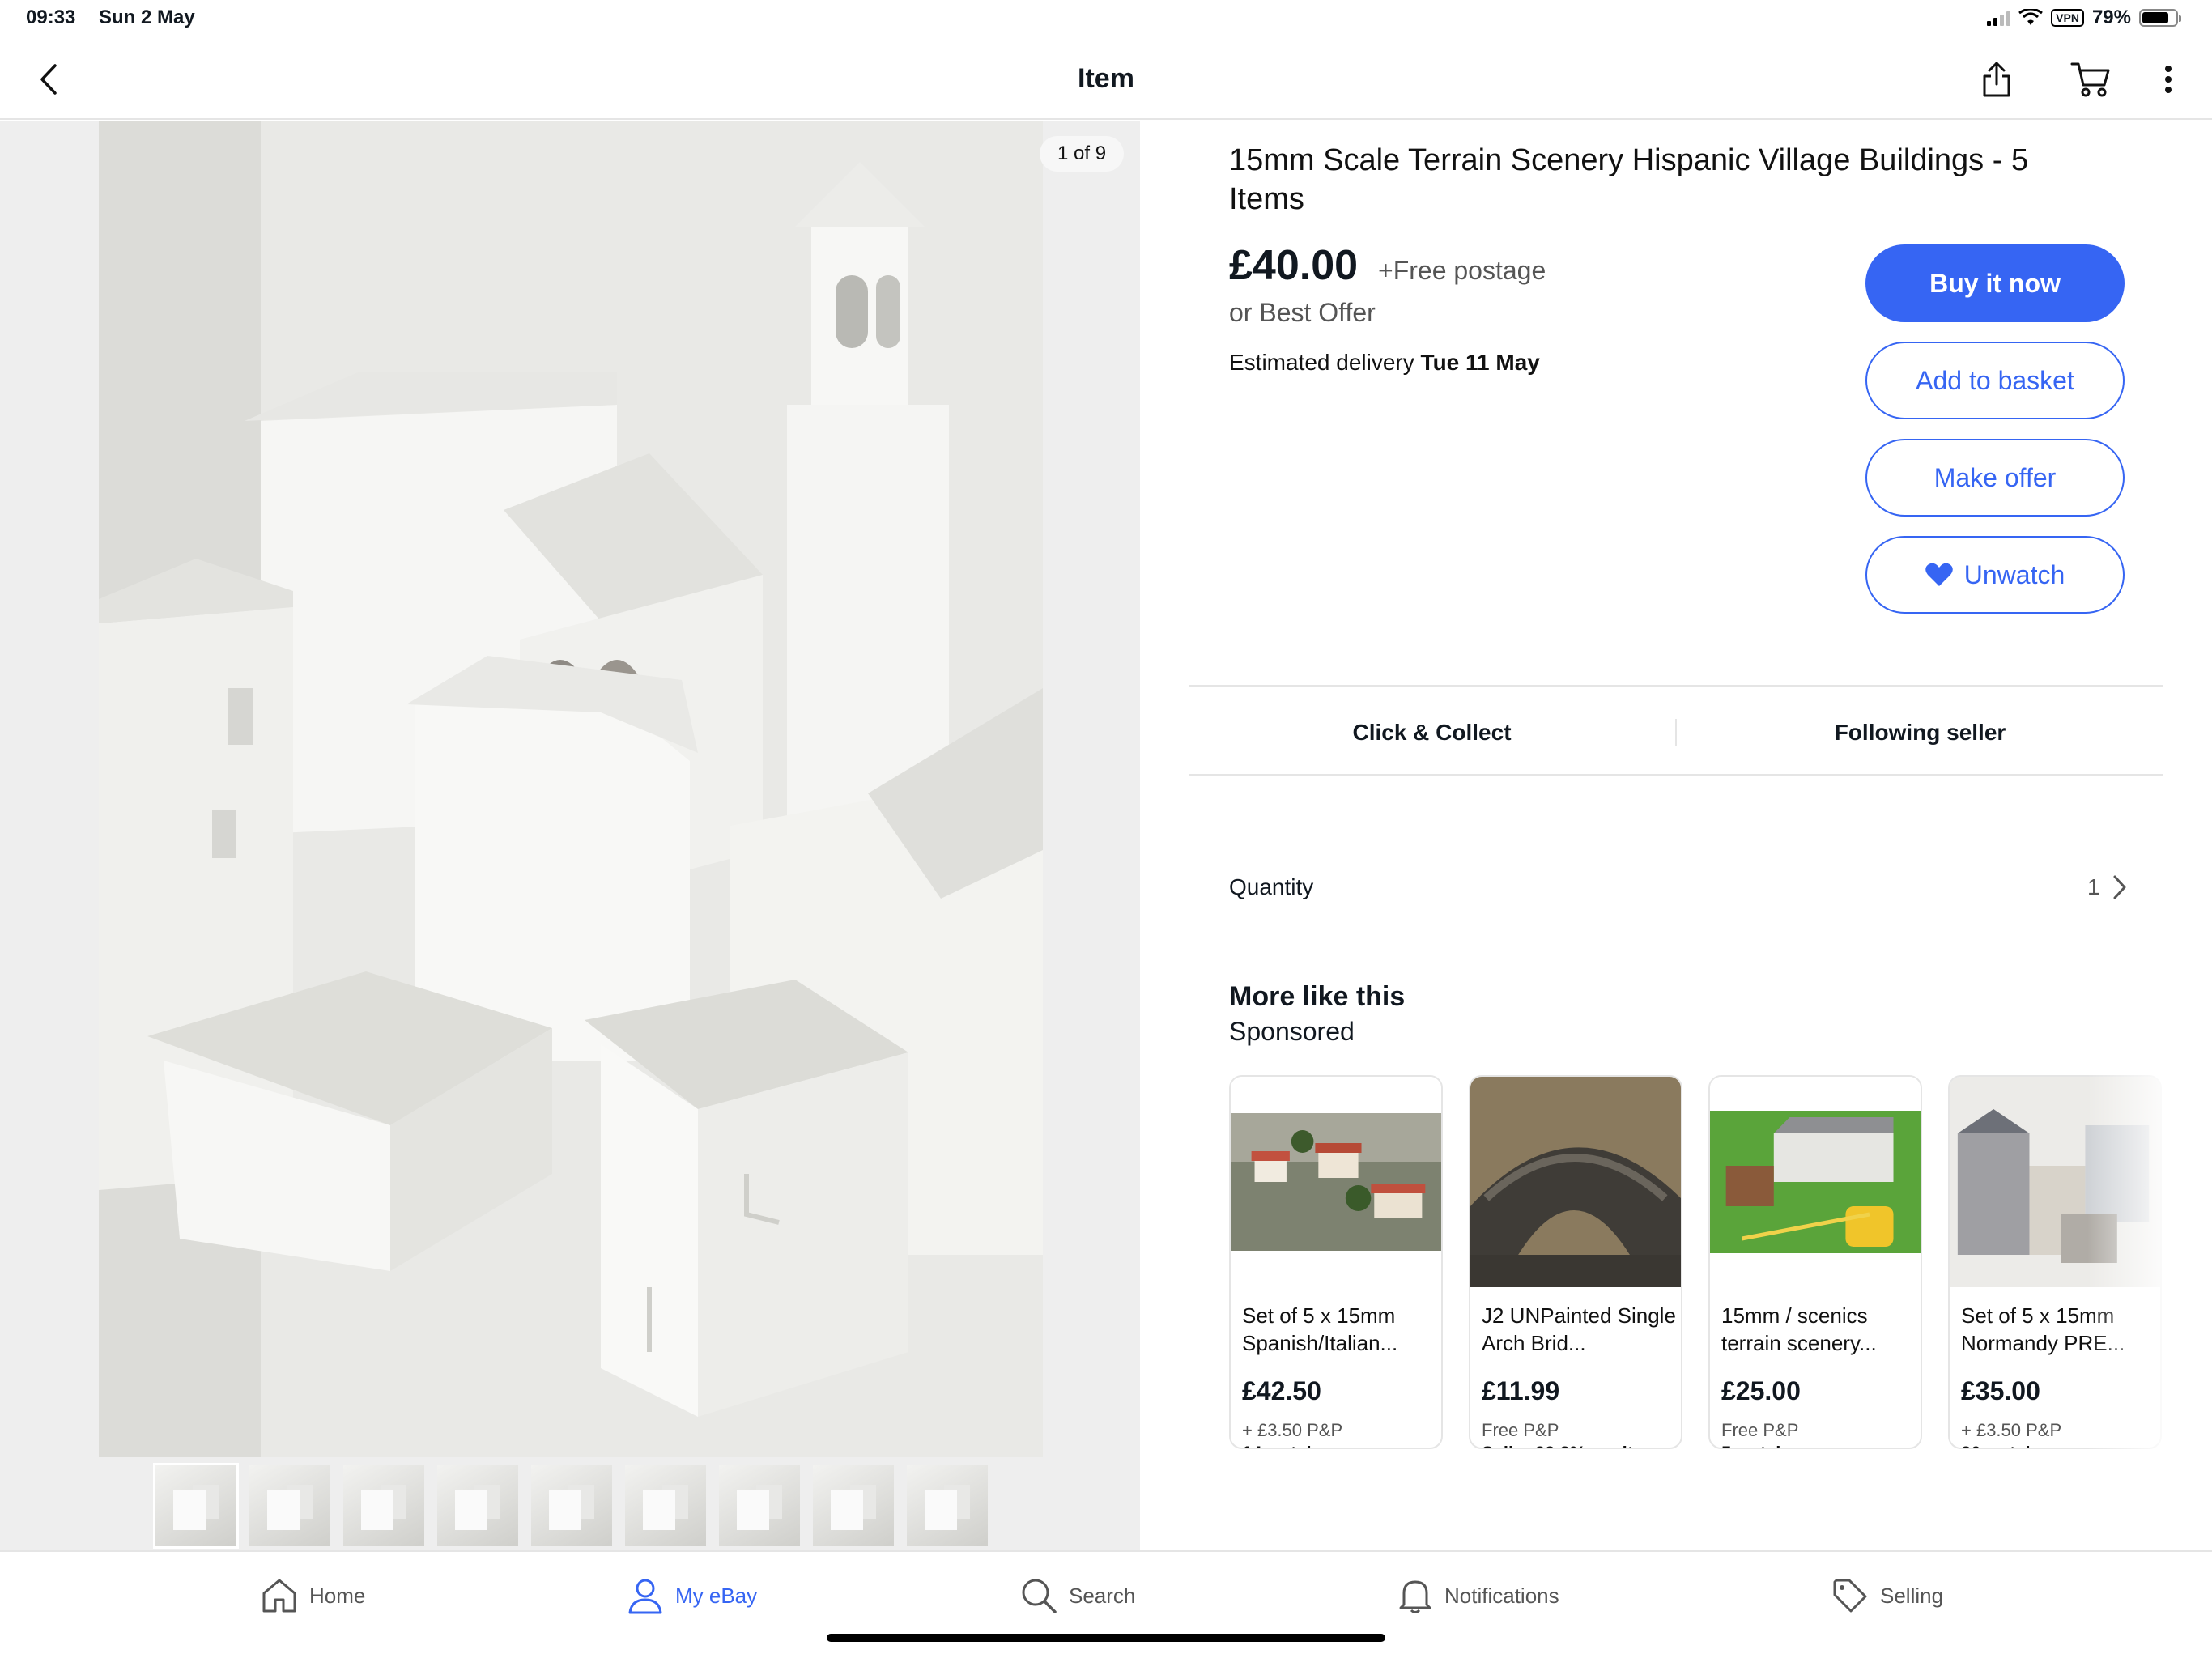 This screenshot has width=2212, height=1658. Describe the element at coordinates (1462, 270) in the screenshot. I see `postage-info: +Free postage` at that location.